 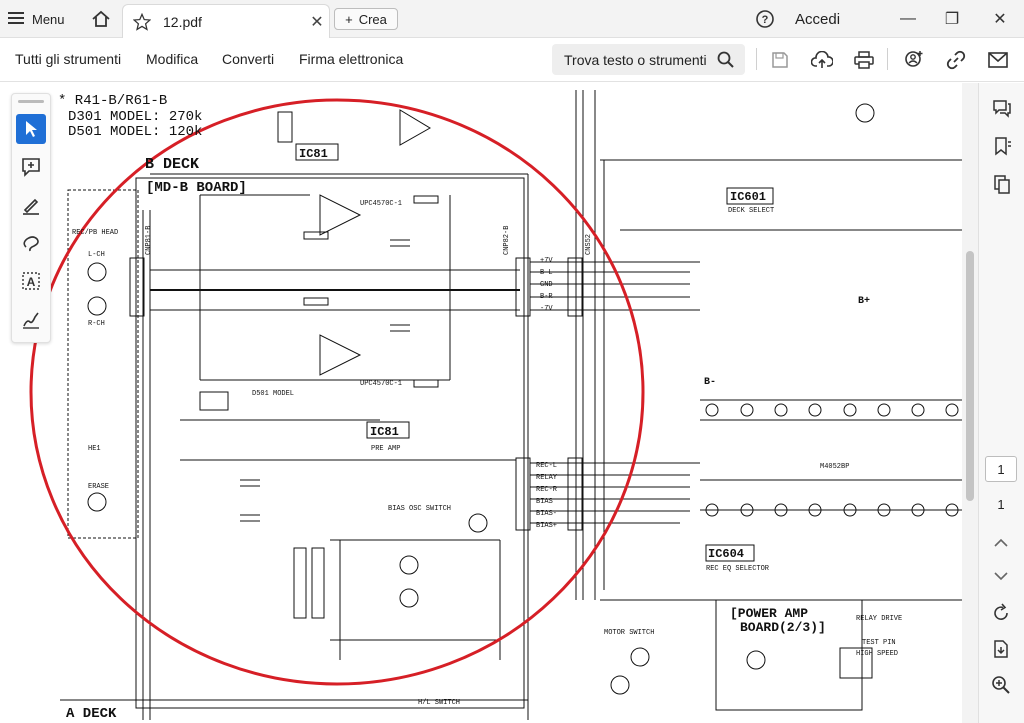 I want to click on search-tools-button: Trova testo o strumenti, so click(x=648, y=59).